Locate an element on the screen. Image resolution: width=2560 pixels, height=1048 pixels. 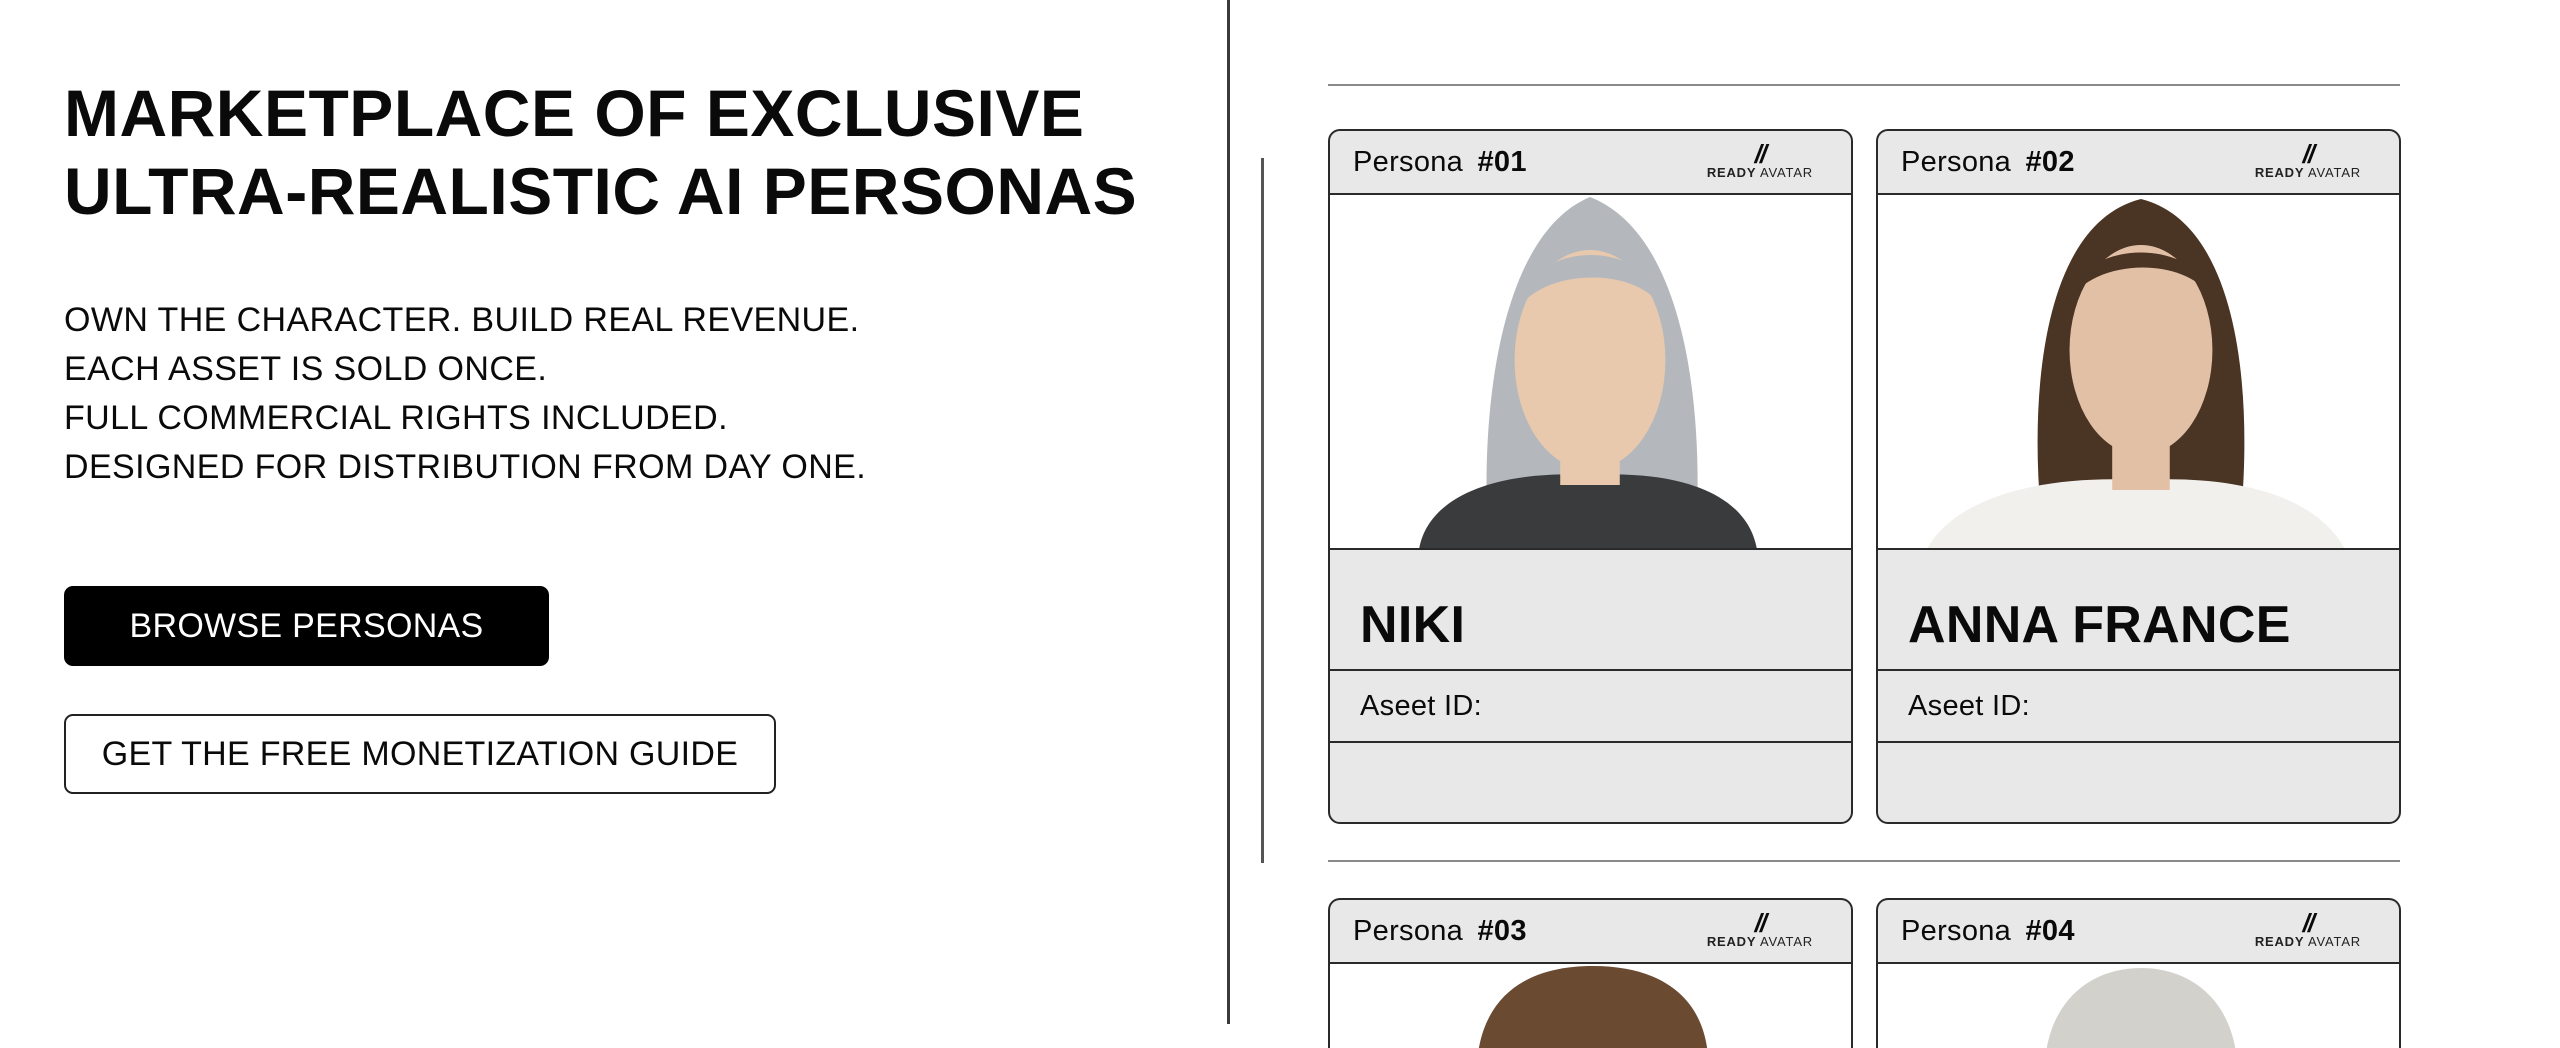
persona-card-03: Persona #03 // READY AVATAR is located at coordinates (1590, 973).